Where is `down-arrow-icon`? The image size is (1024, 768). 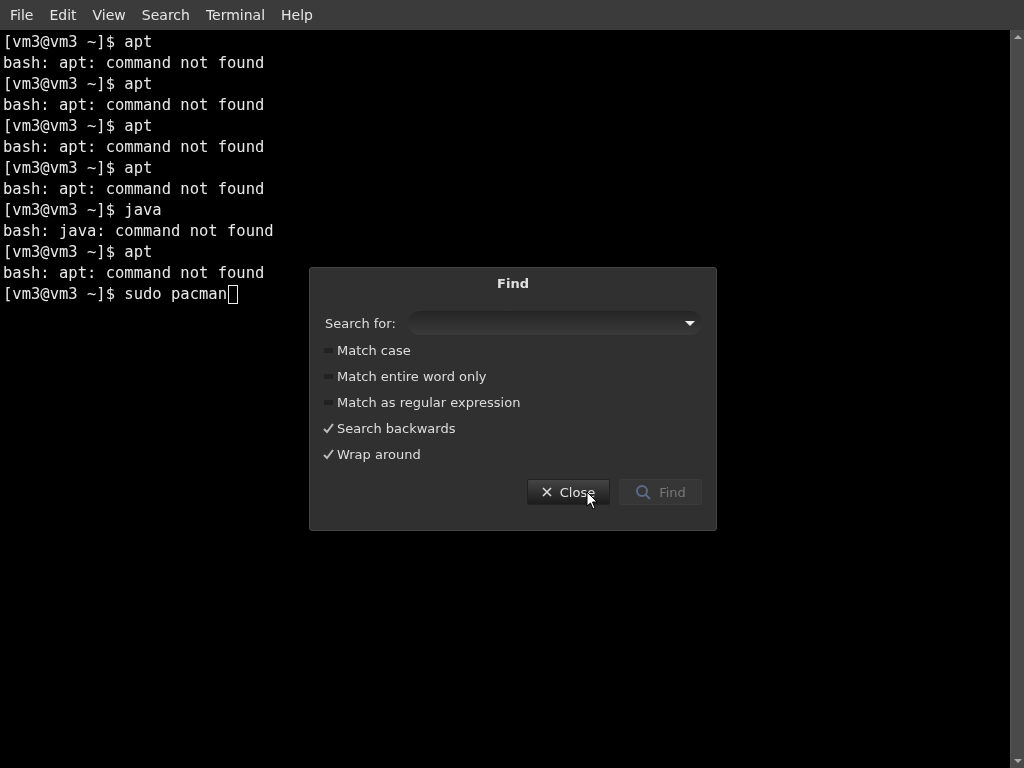 down-arrow-icon is located at coordinates (1017, 761).